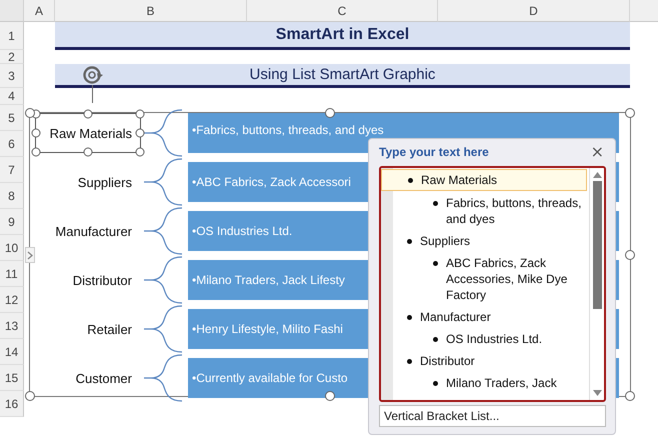 This screenshot has height=446, width=658. I want to click on column-header: B, so click(151, 11).